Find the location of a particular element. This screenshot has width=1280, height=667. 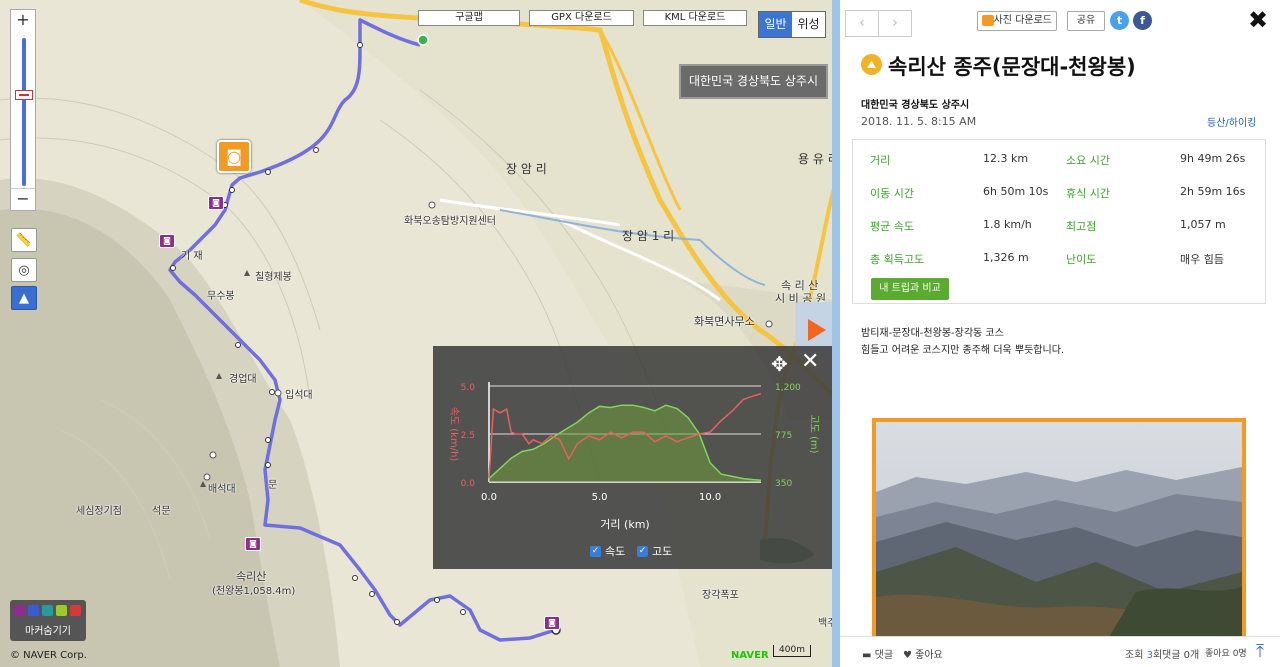

panel-footer: ▬ 댓글 ♥ 좋아요 조회 3회 댓글 0개 좋아요 0명 ⤒ is located at coordinates (1060, 651).